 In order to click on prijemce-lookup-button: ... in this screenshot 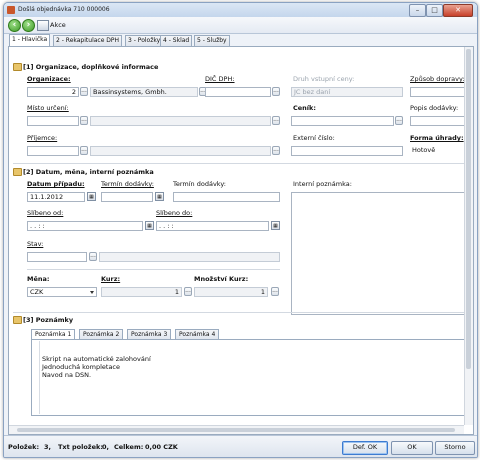, I will do `click(84, 150)`.